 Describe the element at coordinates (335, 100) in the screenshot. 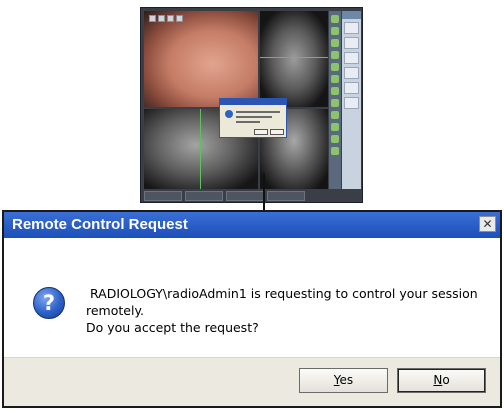

I see `thumbnail-side-toolbar` at that location.